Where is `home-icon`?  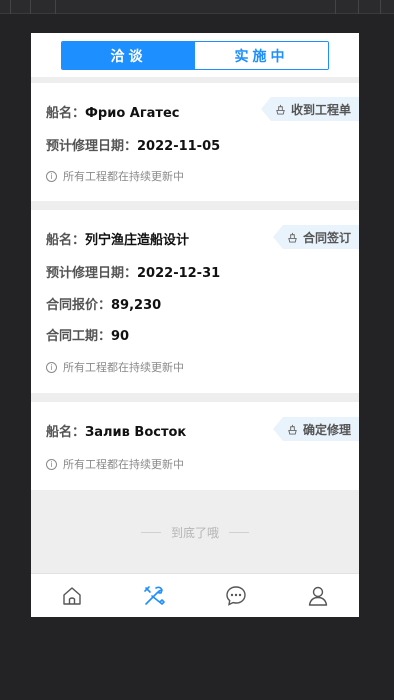
home-icon is located at coordinates (72, 595).